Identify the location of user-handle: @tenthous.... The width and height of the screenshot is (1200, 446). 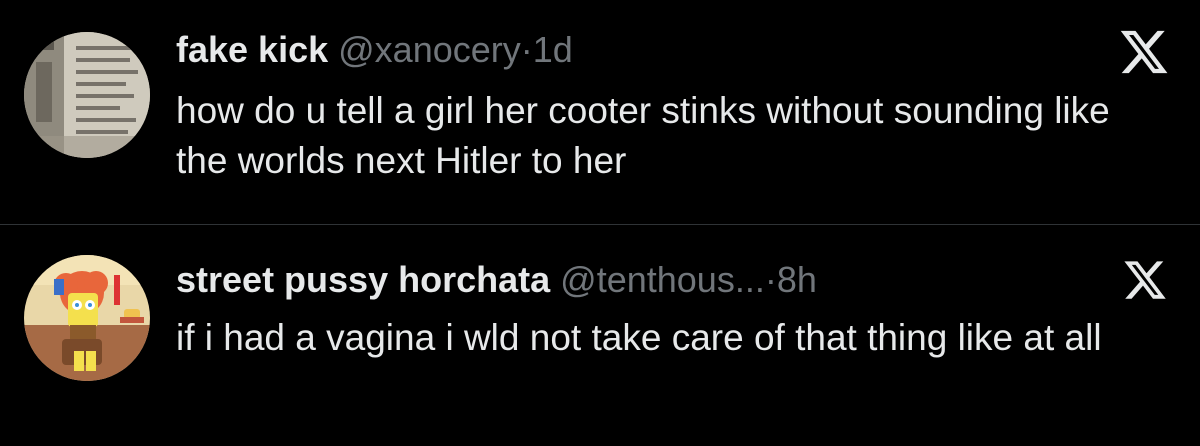
(662, 279).